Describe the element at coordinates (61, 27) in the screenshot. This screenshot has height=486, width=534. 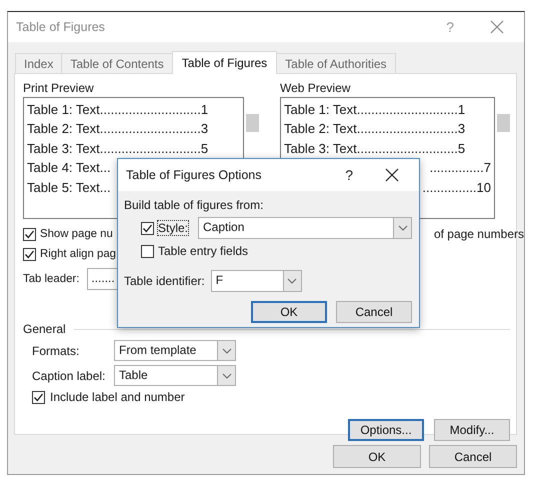
I see `window-title: Table of Figures` at that location.